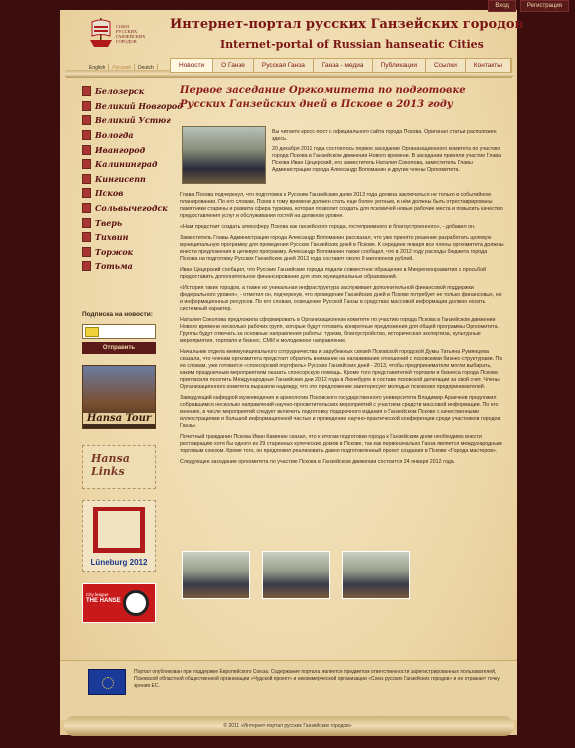 The height and width of the screenshot is (748, 575). What do you see at coordinates (544, 6) in the screenshot?
I see `register-link: Регистрация` at bounding box center [544, 6].